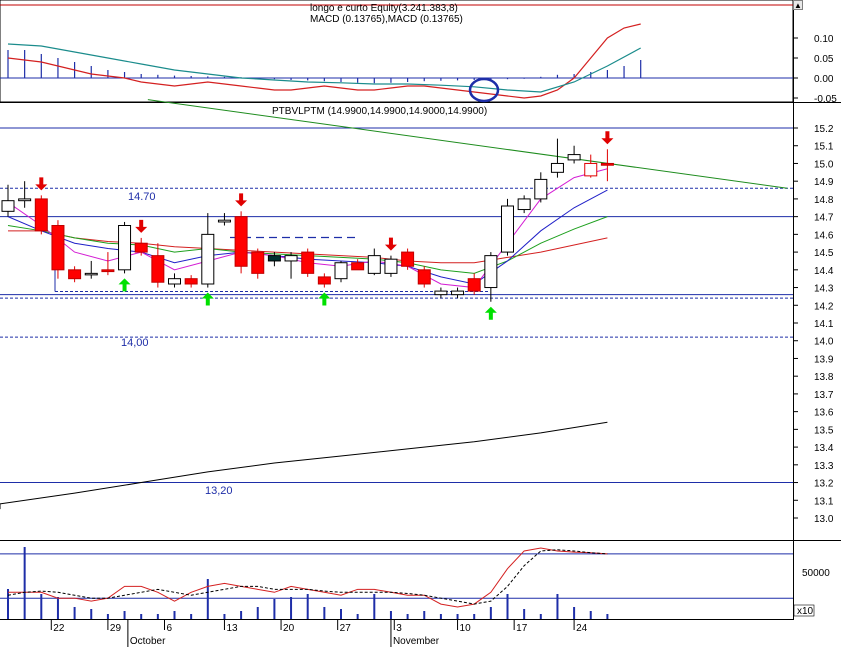  I want to click on price-tick-label: 14.5, so click(824, 253).